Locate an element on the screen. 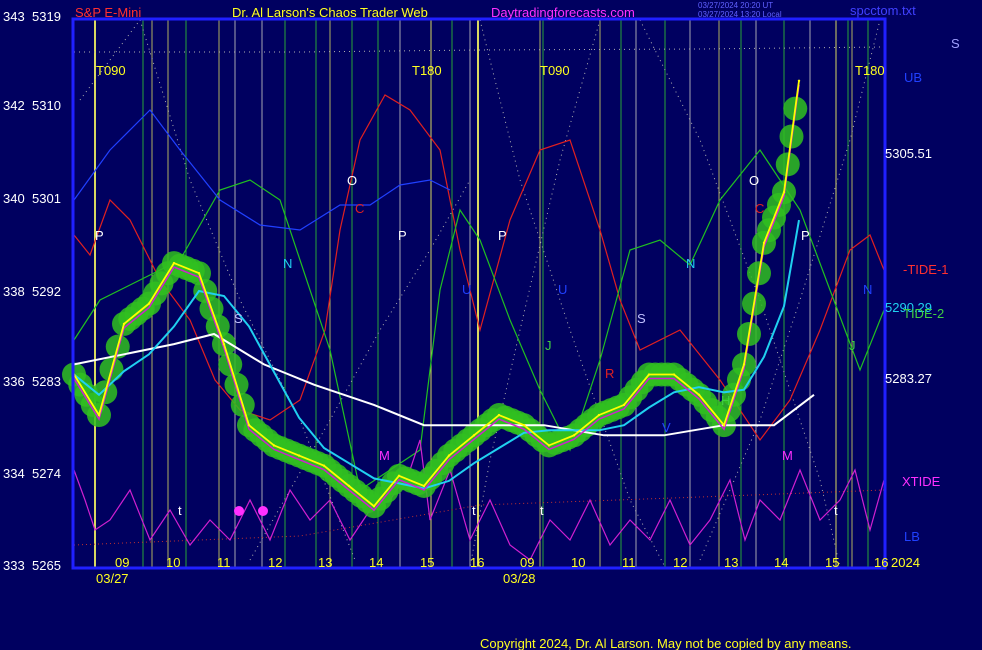  y-tick-left: 333 is located at coordinates (14, 565).